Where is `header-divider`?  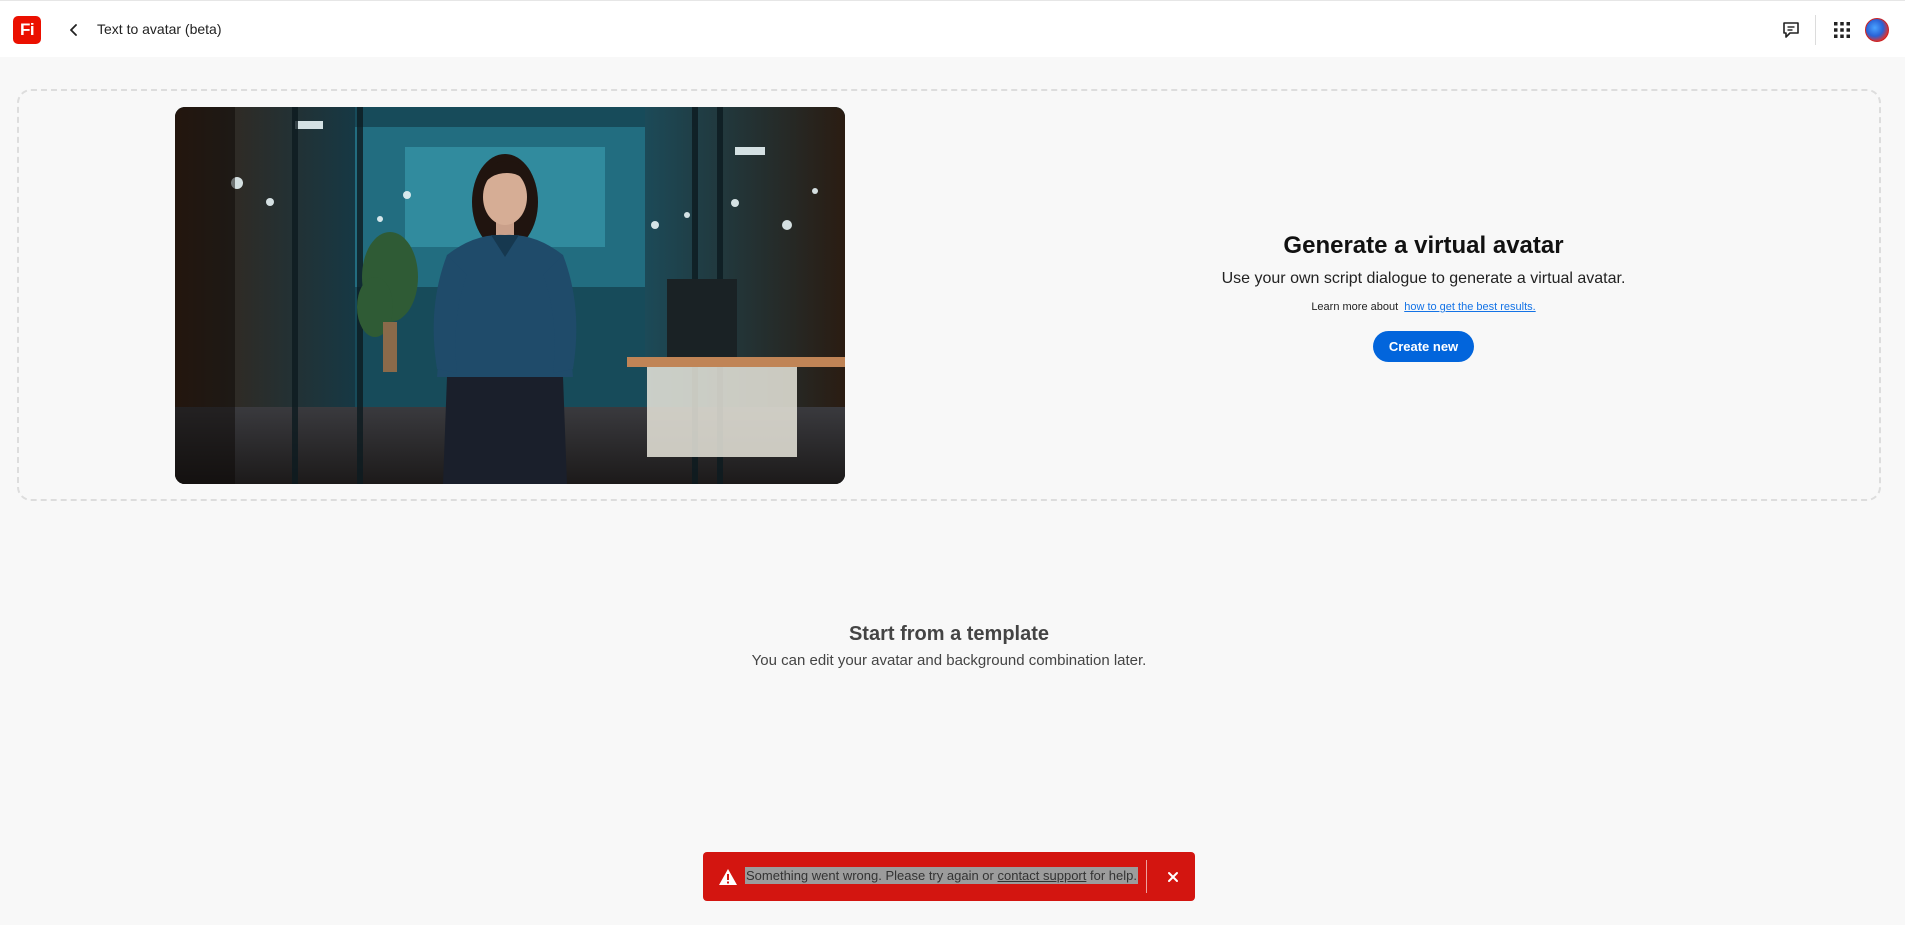
header-divider is located at coordinates (1815, 30).